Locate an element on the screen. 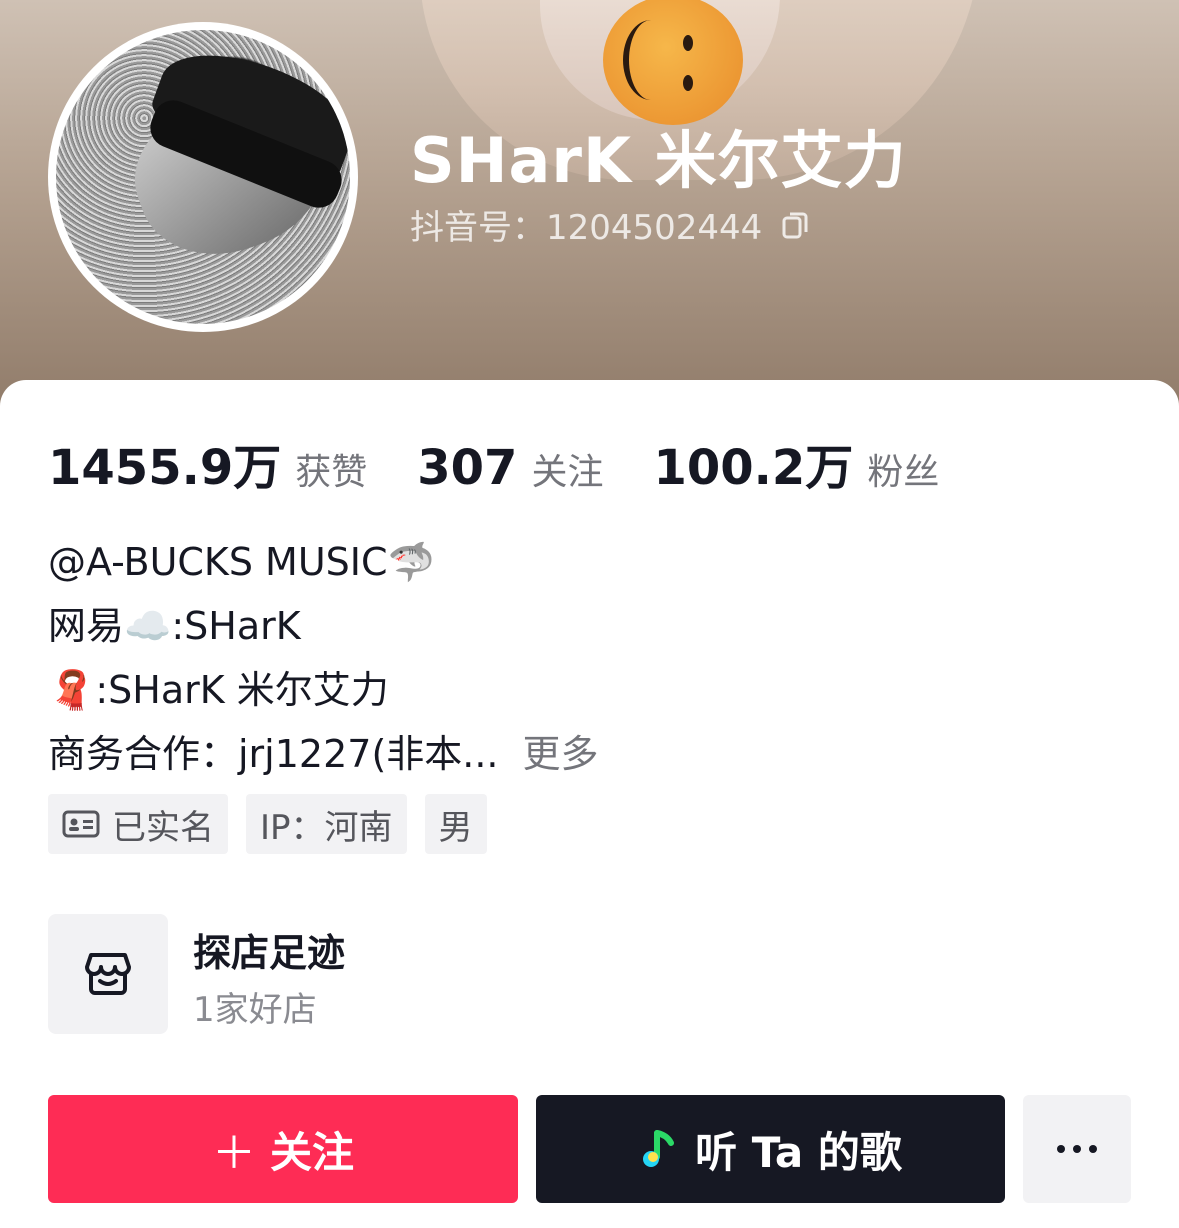 The image size is (1179, 1228). bio-line: 网易 ☁️ :SHarK is located at coordinates (323, 626).